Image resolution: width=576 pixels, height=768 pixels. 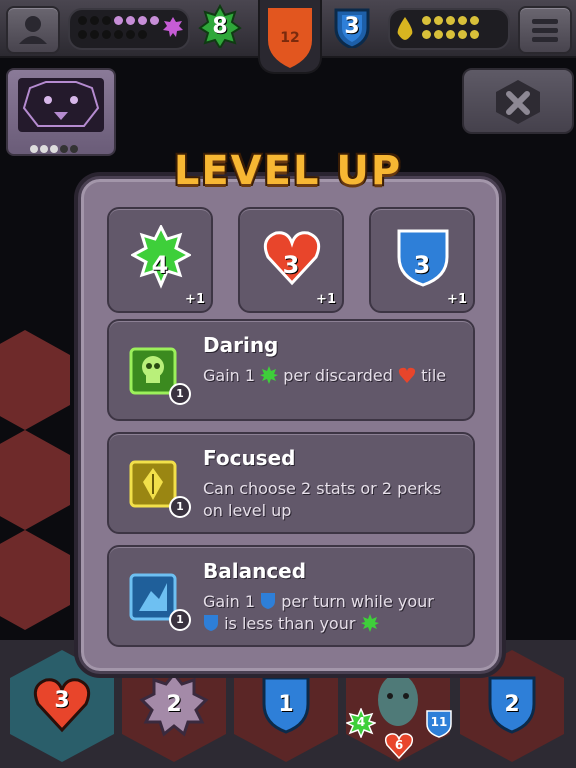 What do you see at coordinates (129, 29) in the screenshot?
I see `xp-dots` at bounding box center [129, 29].